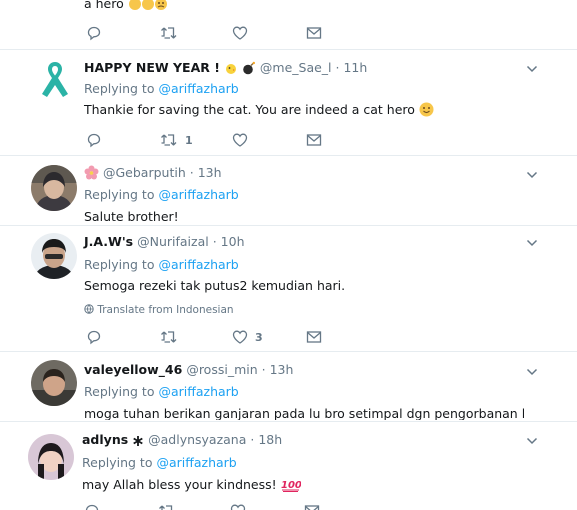  I want to click on handle: @Gebarputih, so click(144, 172).